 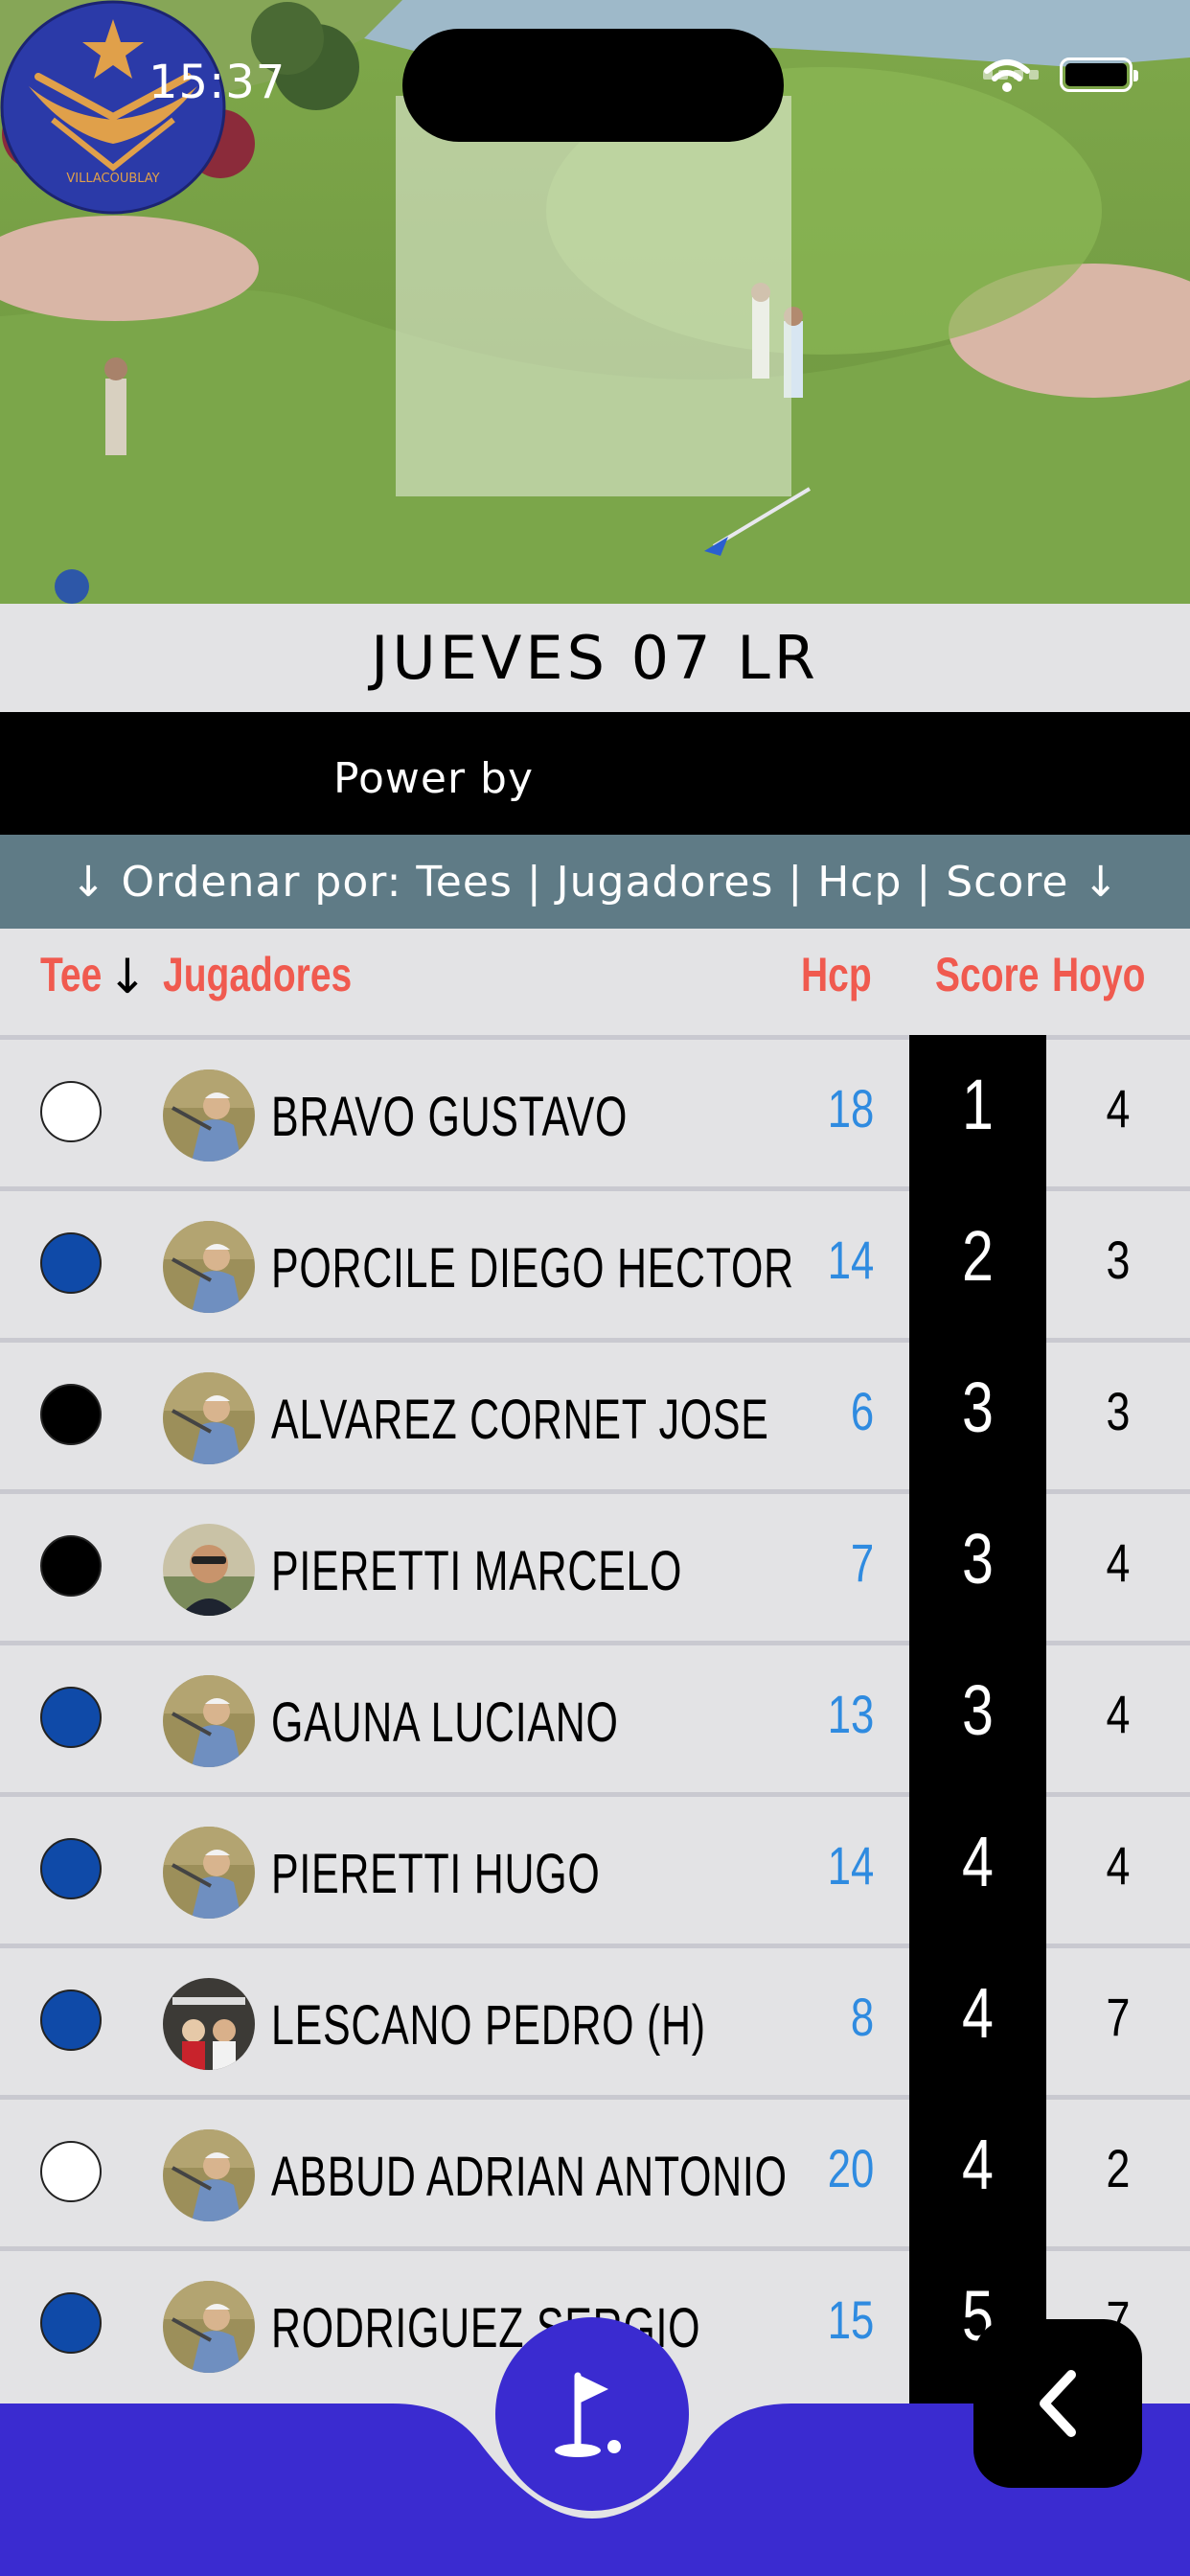 I want to click on club-logo-text: VILLACOUBLAY, so click(x=113, y=179).